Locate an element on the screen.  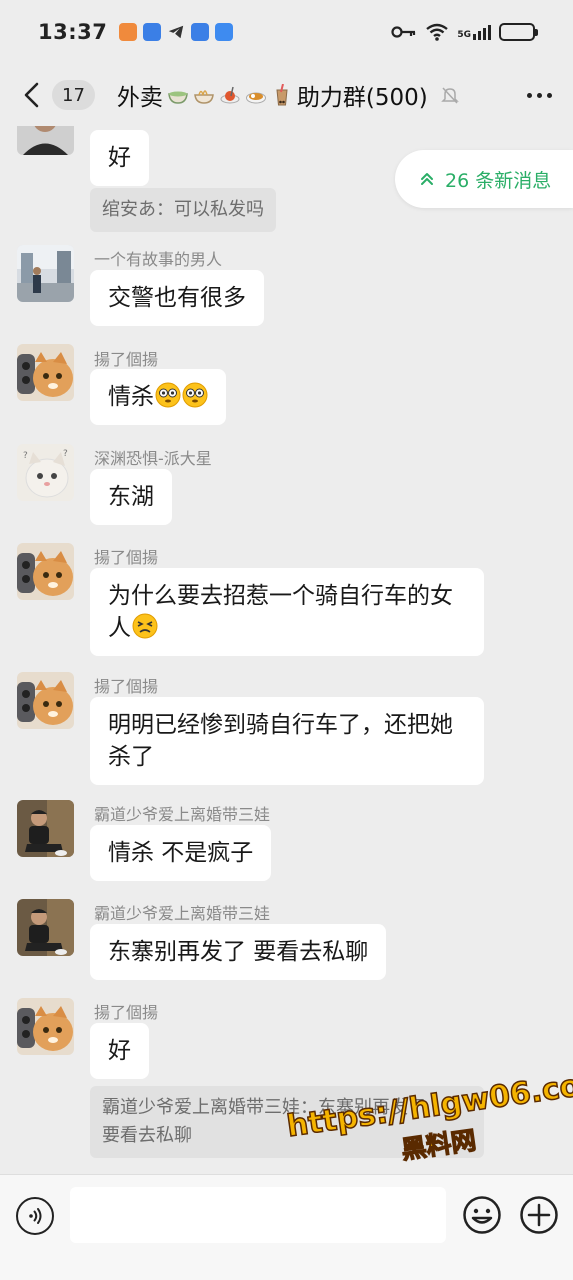
input-bar is located at coordinates (286, 1227).